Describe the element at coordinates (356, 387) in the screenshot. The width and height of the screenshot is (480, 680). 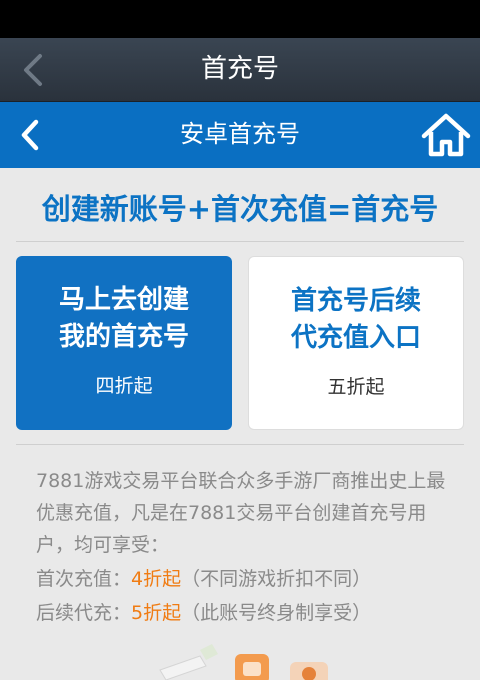
I see `recharge-card-discount: 五折起` at that location.